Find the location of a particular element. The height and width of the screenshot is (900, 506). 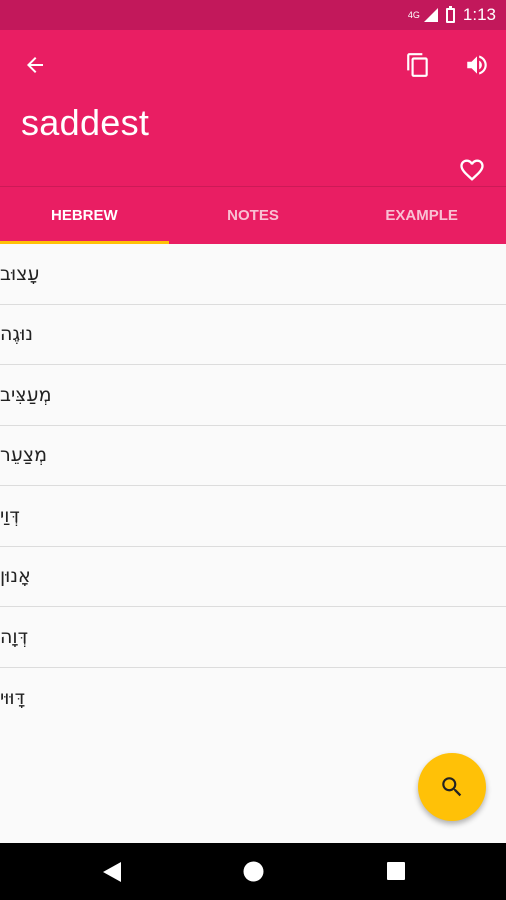

search-fab is located at coordinates (452, 787).